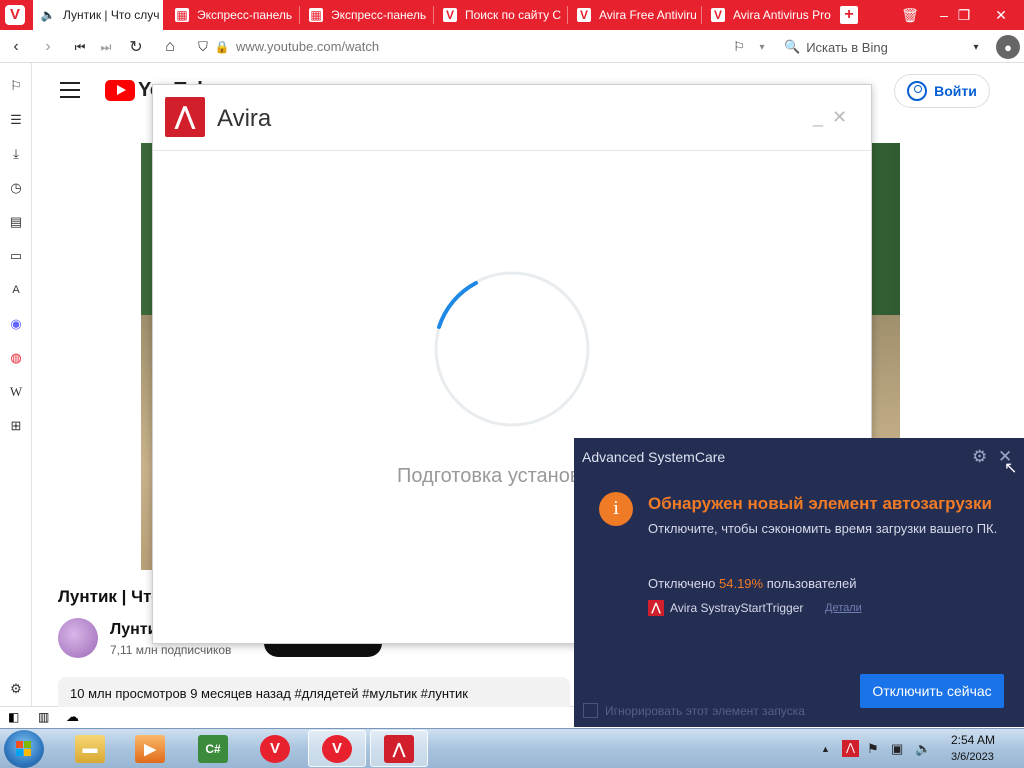  Describe the element at coordinates (120, 90) in the screenshot. I see `youtube-logo-icon` at that location.